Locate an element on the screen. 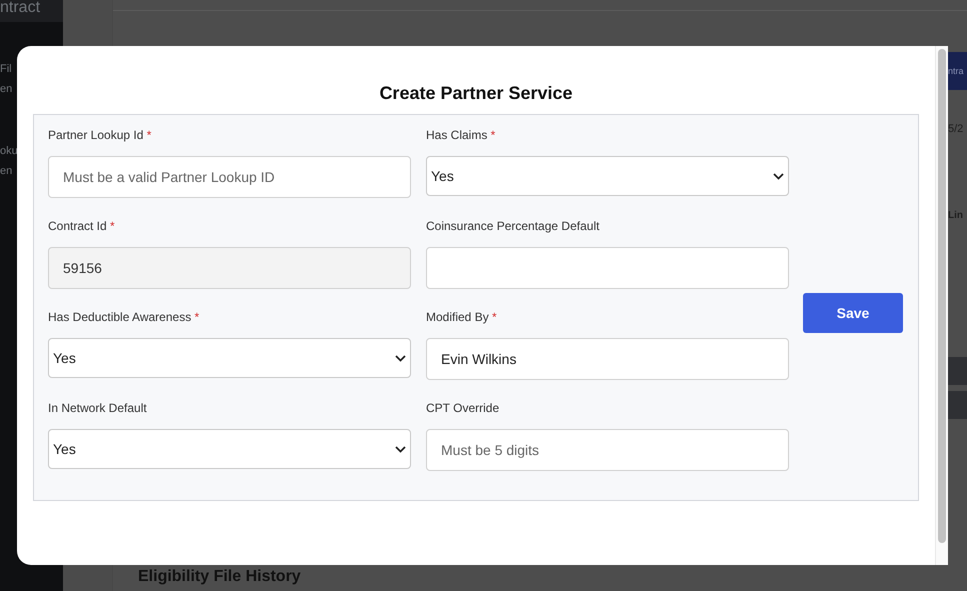 This screenshot has height=591, width=967. sidebar-item: oku is located at coordinates (8, 151).